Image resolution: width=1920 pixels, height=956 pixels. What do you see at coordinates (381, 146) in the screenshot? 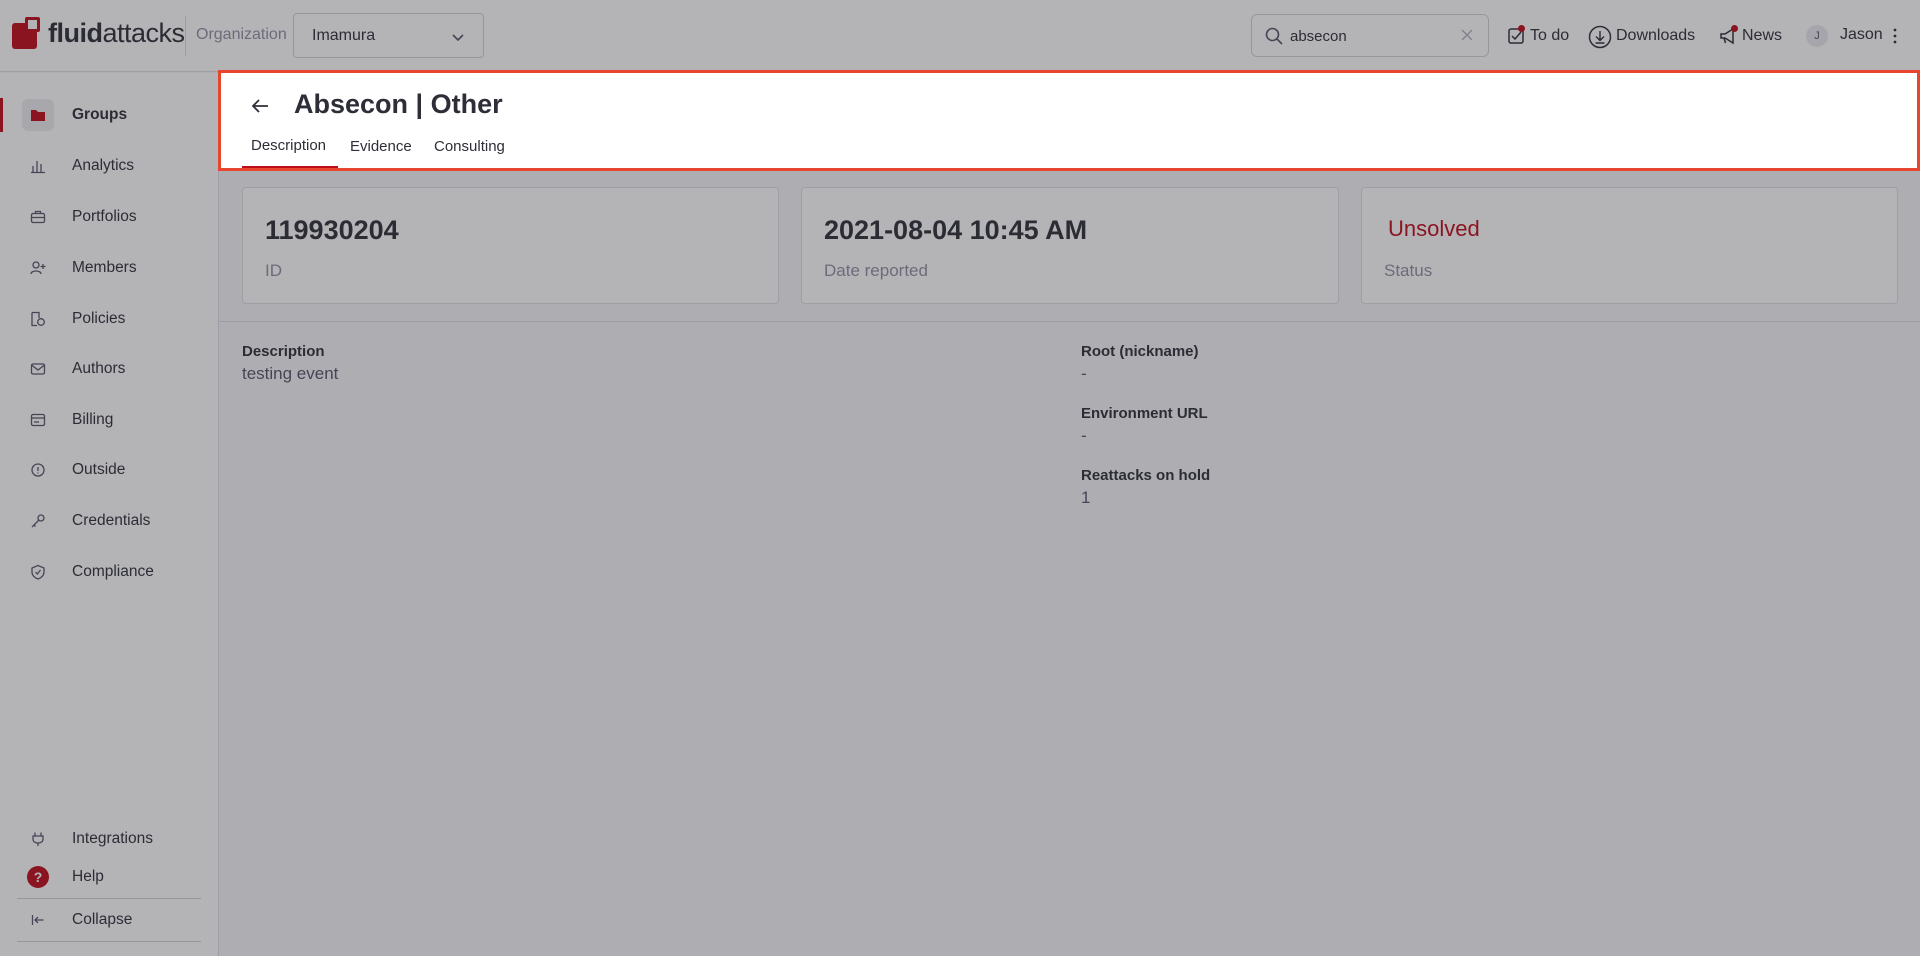
I see `tab-evidence: Evidence` at bounding box center [381, 146].